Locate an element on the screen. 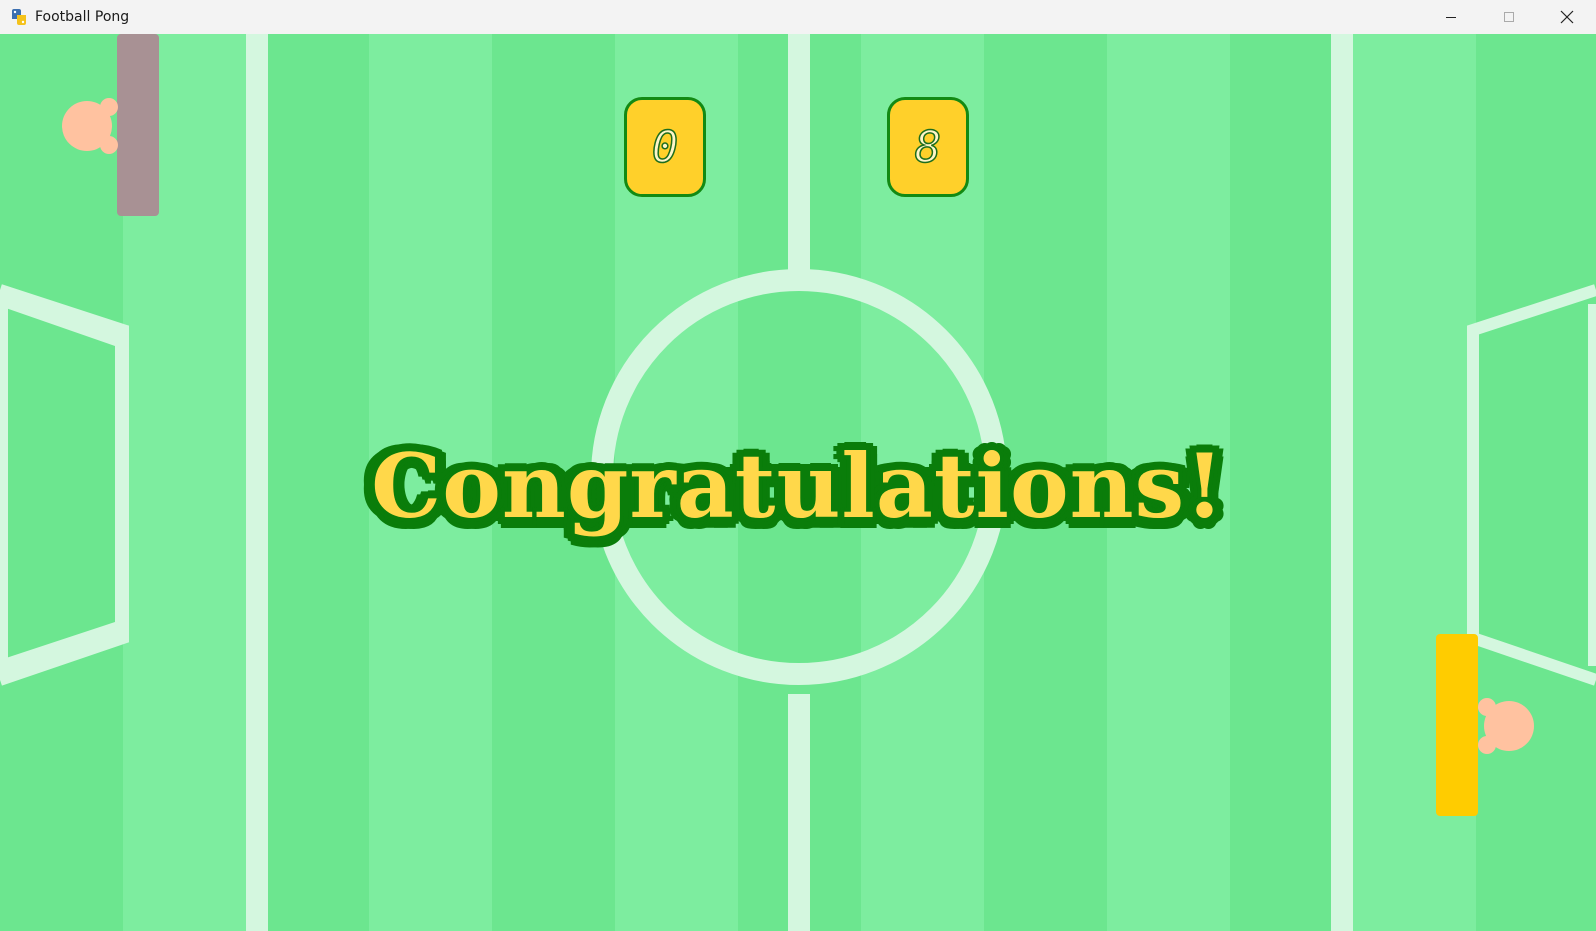 Image resolution: width=1596 pixels, height=931 pixels. right-paddle is located at coordinates (1457, 725).